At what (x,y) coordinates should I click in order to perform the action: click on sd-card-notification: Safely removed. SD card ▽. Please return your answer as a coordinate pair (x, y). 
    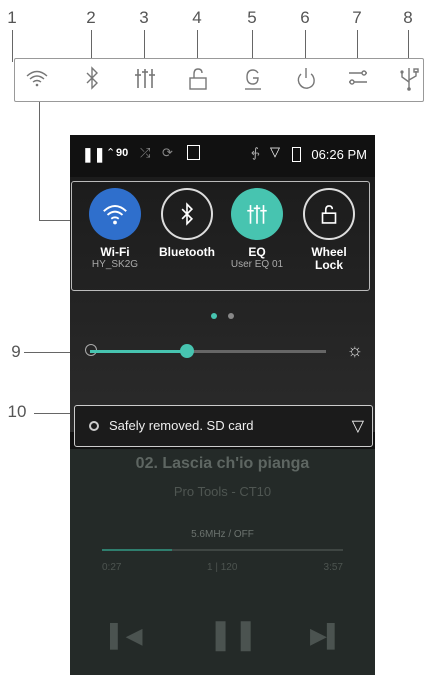
    Looking at the image, I should click on (223, 426).